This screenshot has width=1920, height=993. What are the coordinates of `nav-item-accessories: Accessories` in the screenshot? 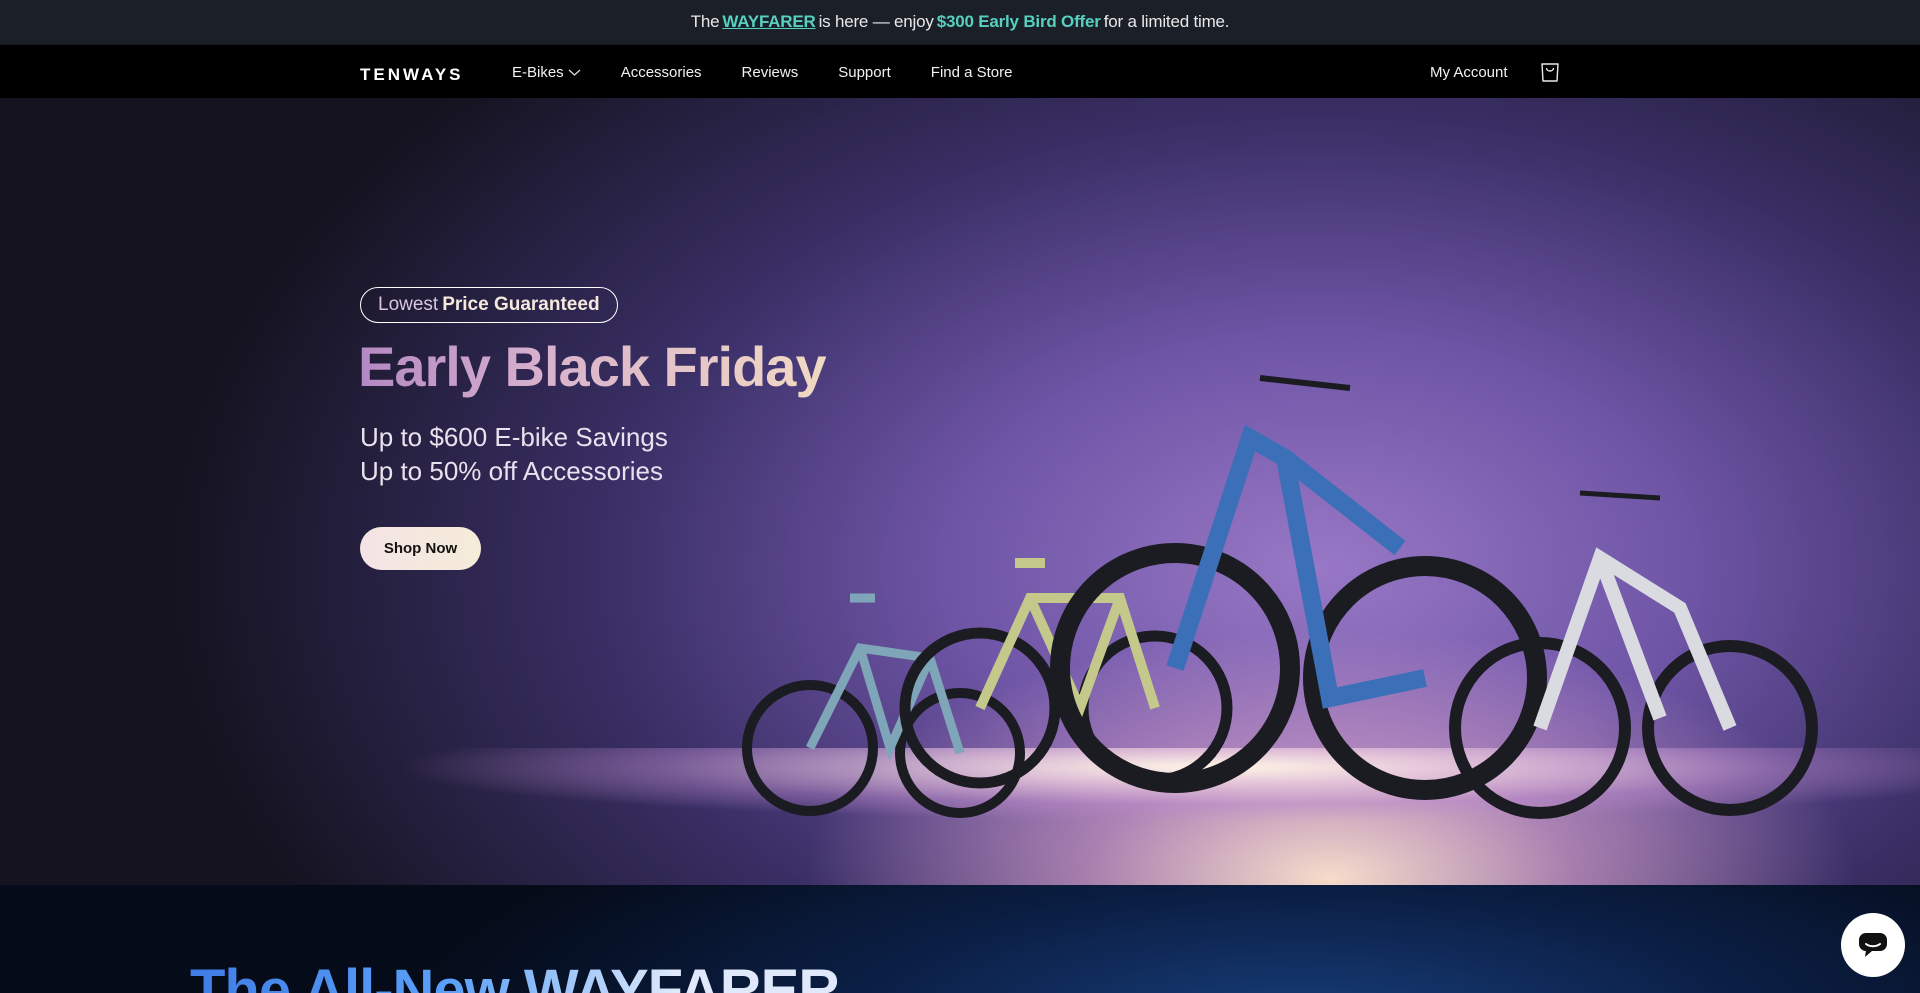 It's located at (661, 72).